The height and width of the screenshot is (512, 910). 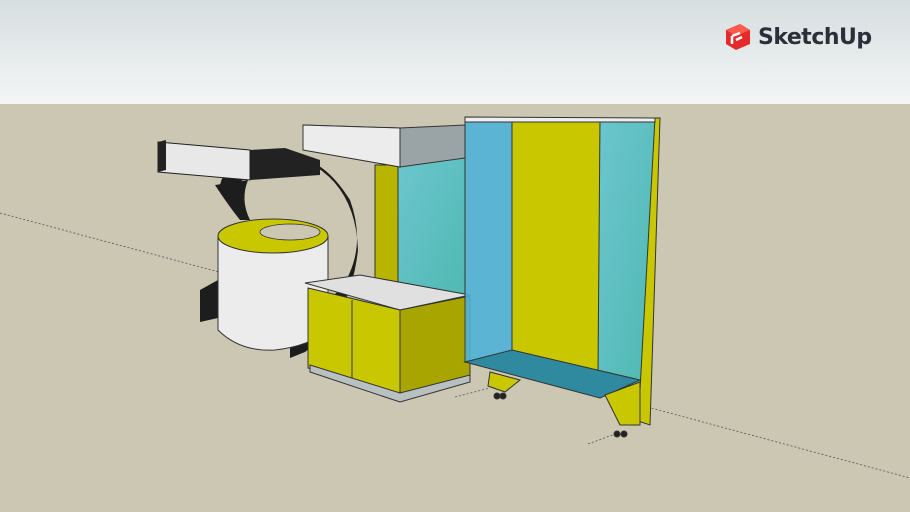 I want to click on sketchup-logo-icon, so click(x=738, y=37).